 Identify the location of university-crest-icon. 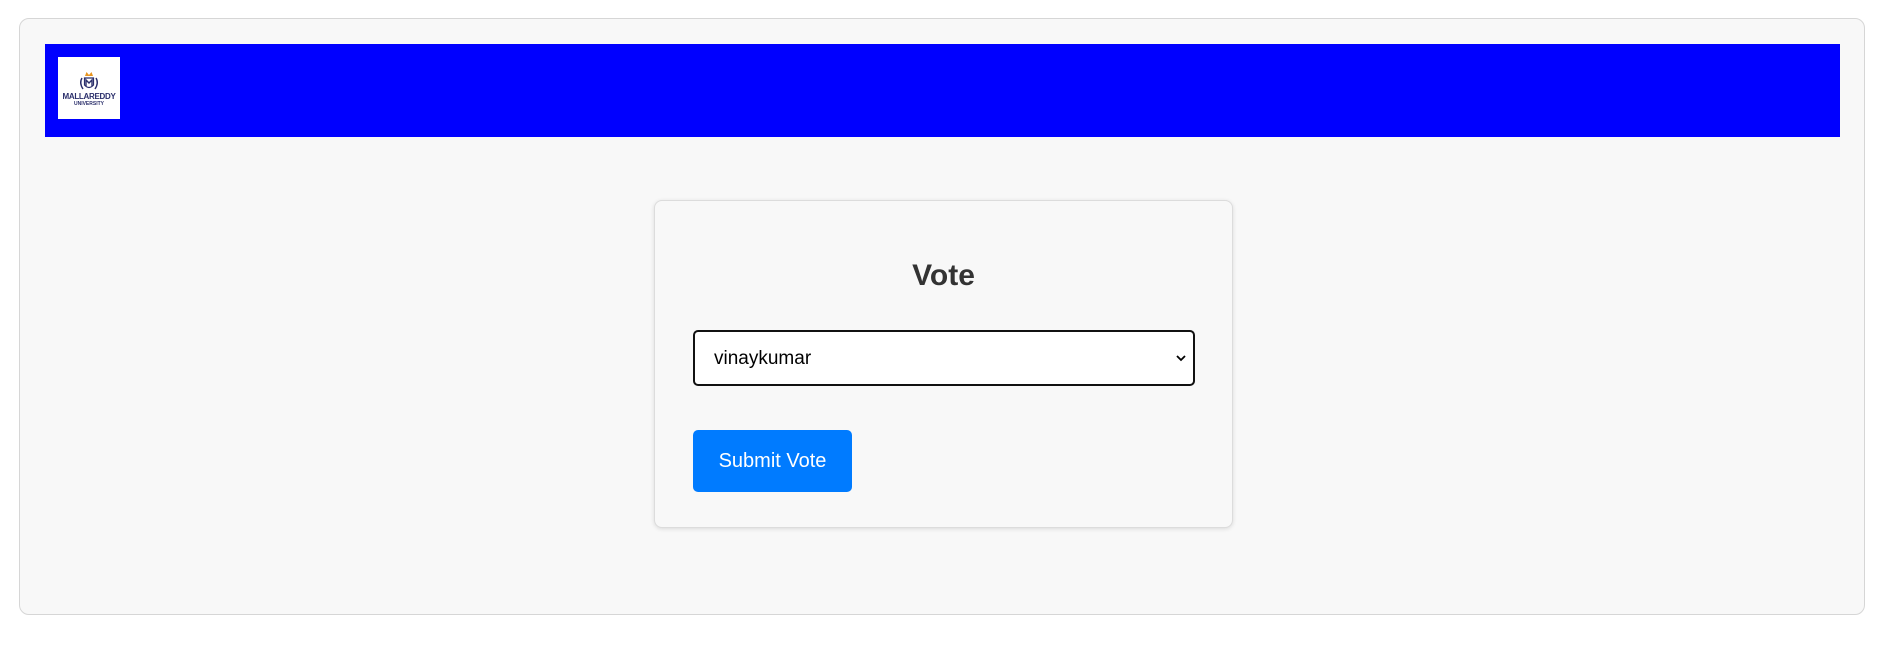
(89, 80).